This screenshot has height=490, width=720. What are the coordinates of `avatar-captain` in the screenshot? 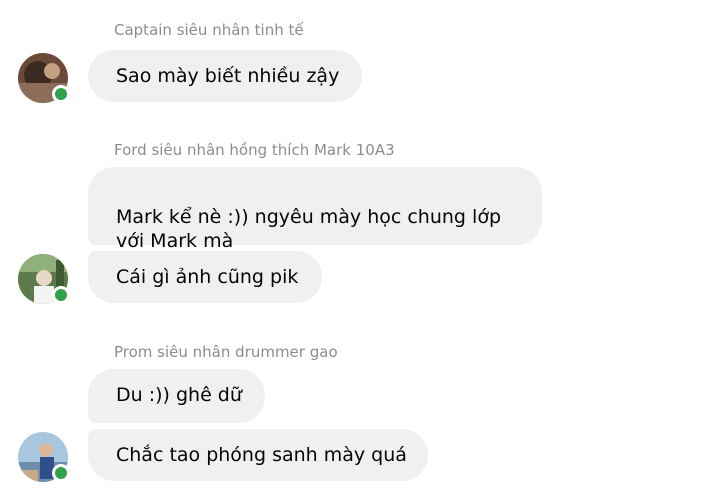 It's located at (44, 78).